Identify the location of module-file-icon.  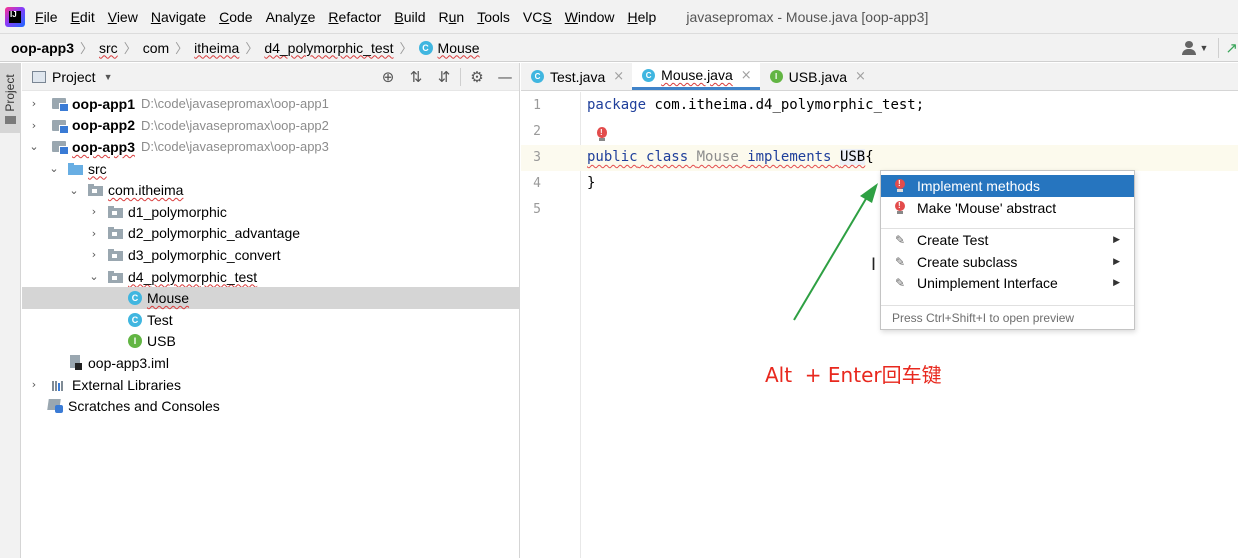
(76, 362).